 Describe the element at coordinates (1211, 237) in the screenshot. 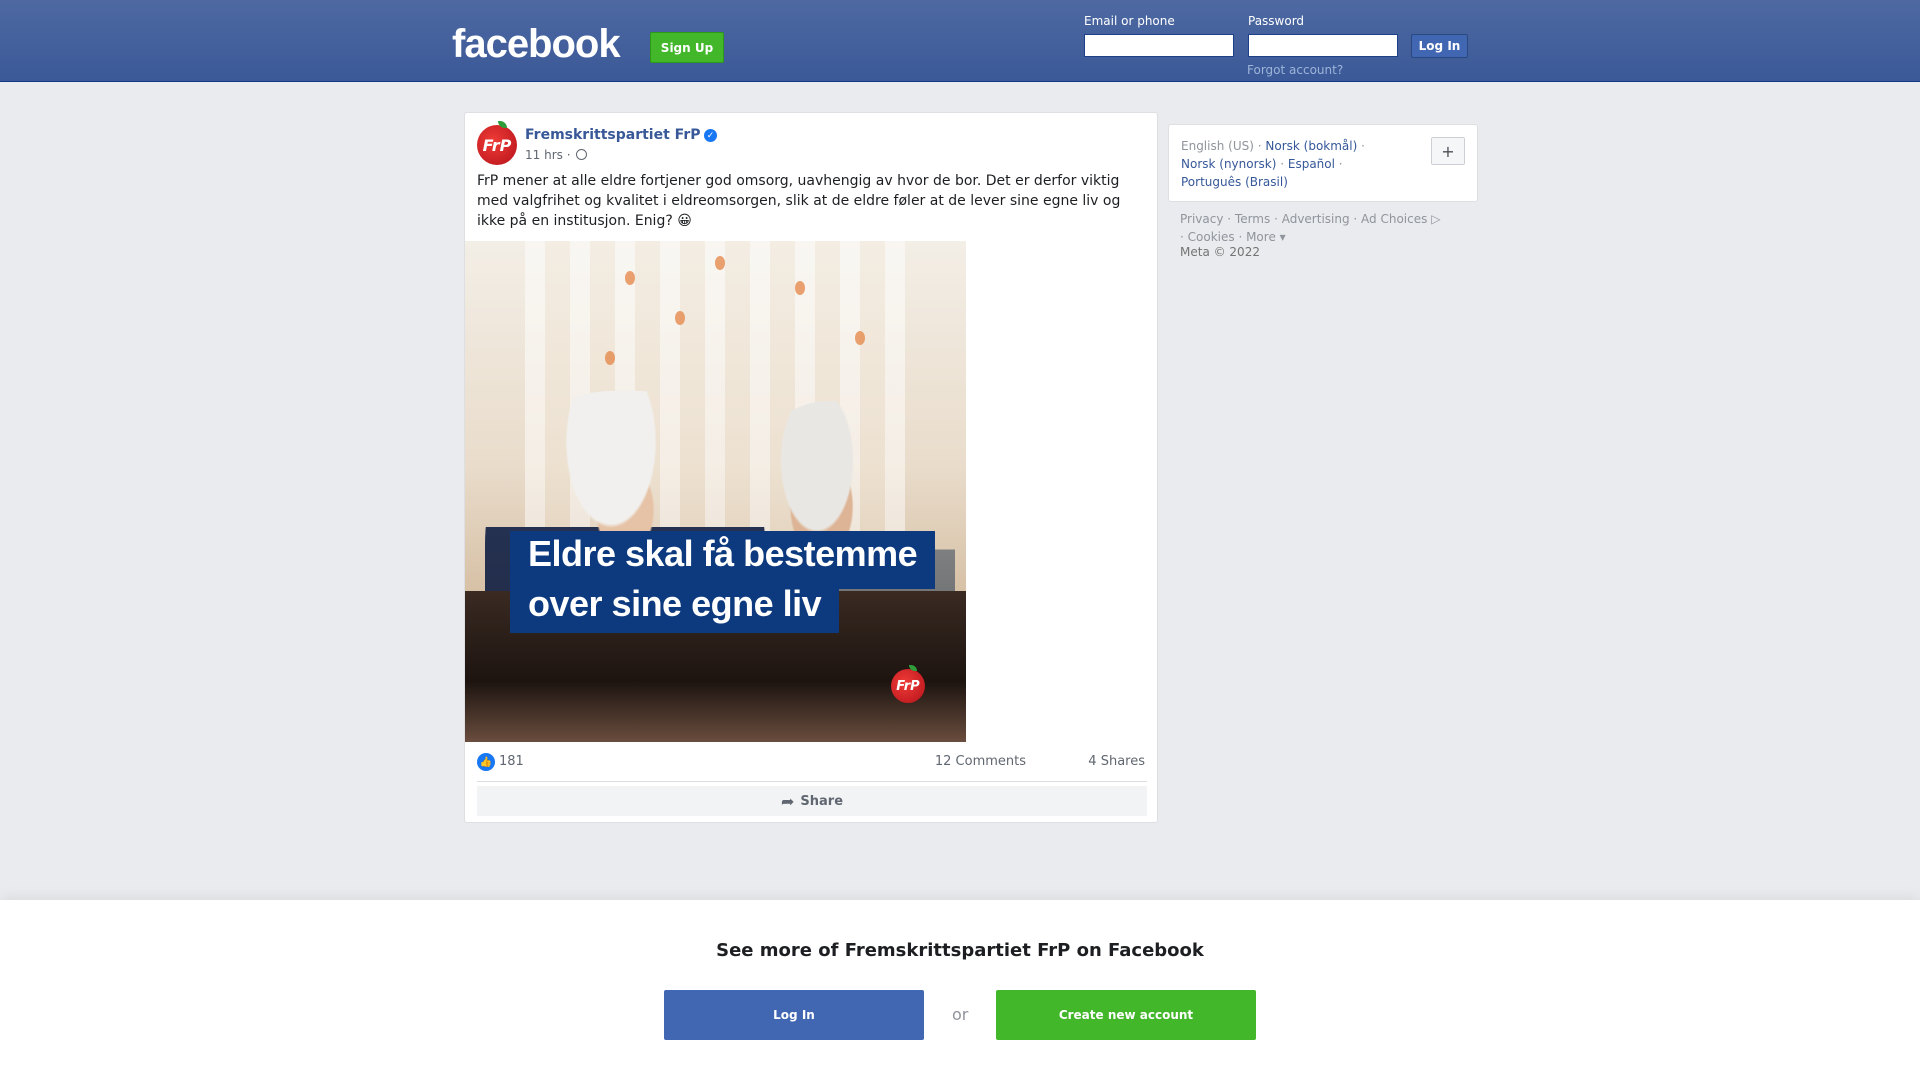

I see `footer-link-cookies: Cookies` at that location.